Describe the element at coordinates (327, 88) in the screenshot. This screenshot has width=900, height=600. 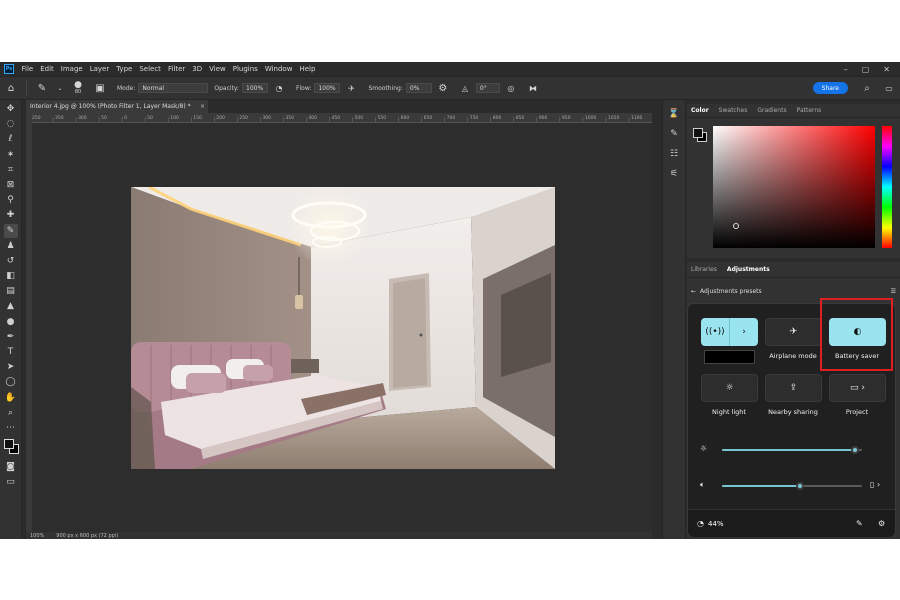
I see `flow-input: 100%` at that location.